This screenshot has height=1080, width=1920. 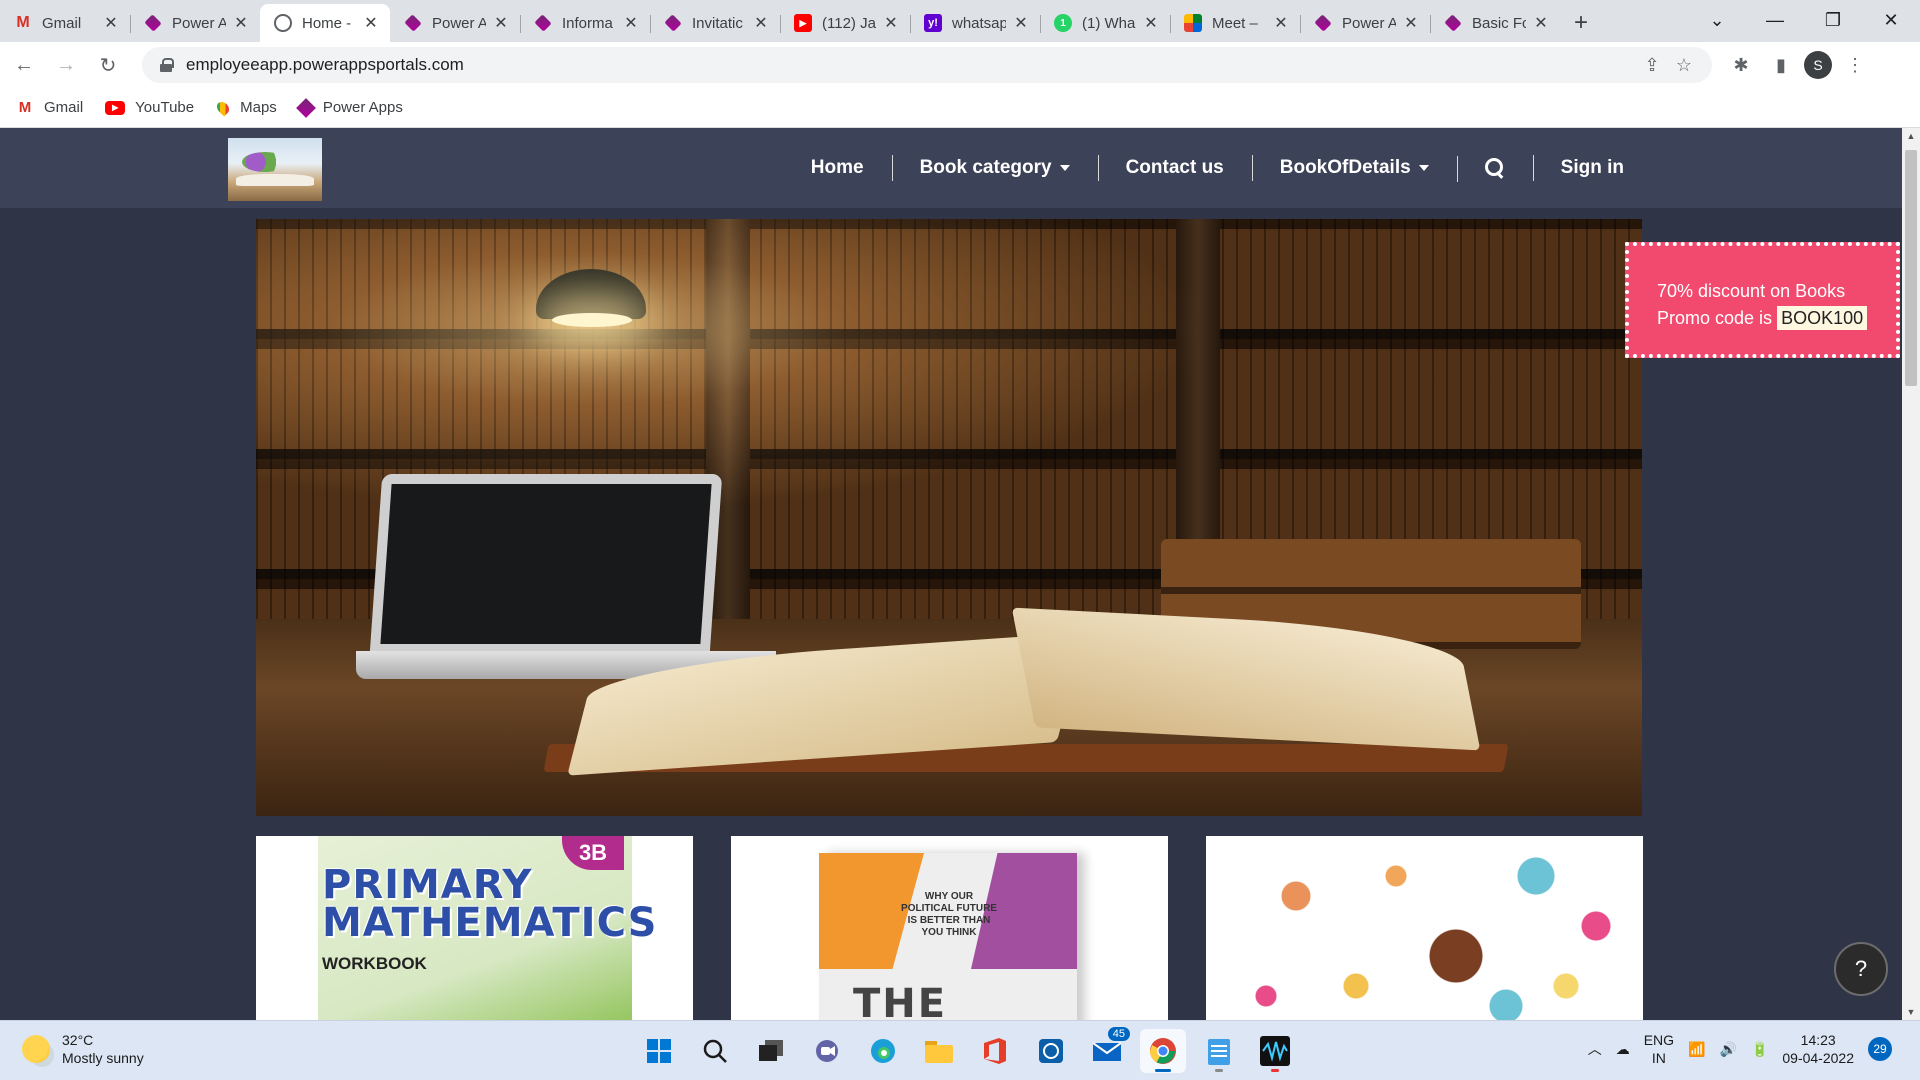 I want to click on dell-app-button, so click(x=1051, y=1051).